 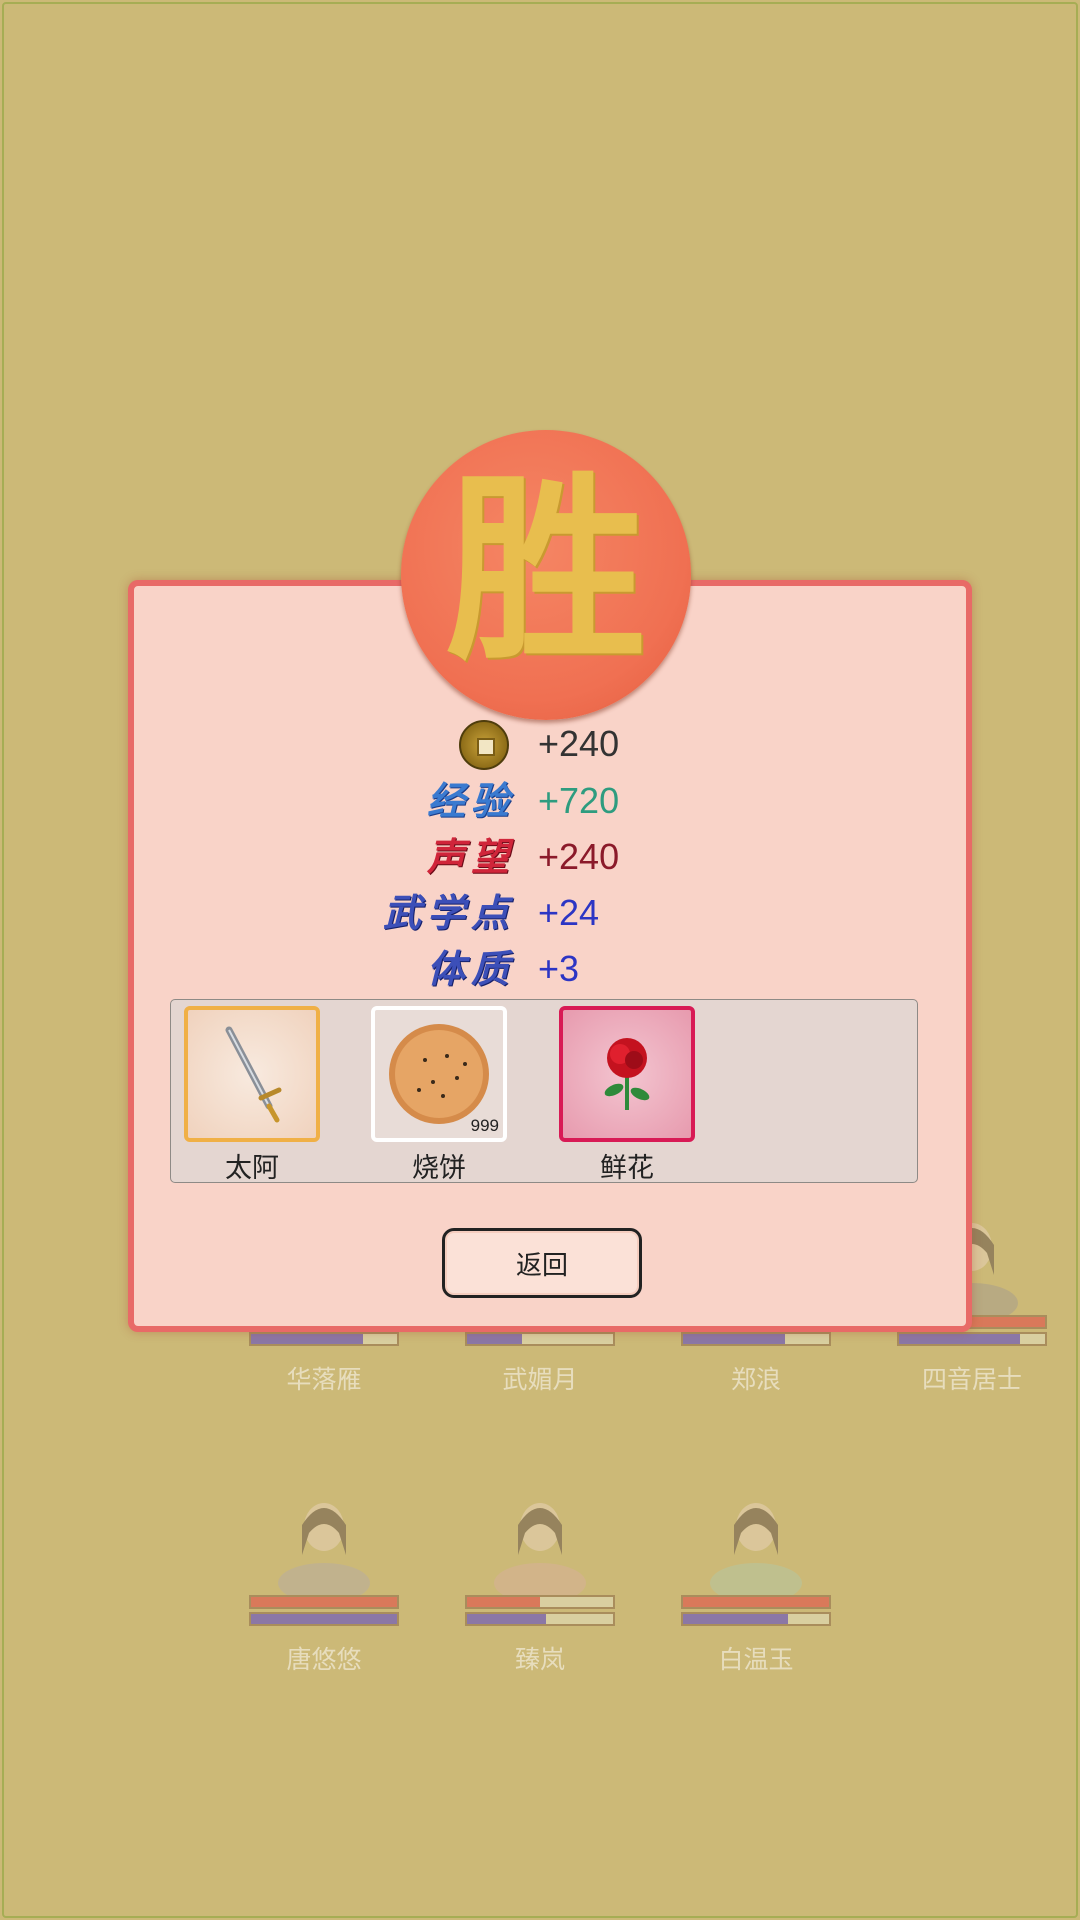 What do you see at coordinates (252, 1168) in the screenshot?
I see `item-name: 太阿` at bounding box center [252, 1168].